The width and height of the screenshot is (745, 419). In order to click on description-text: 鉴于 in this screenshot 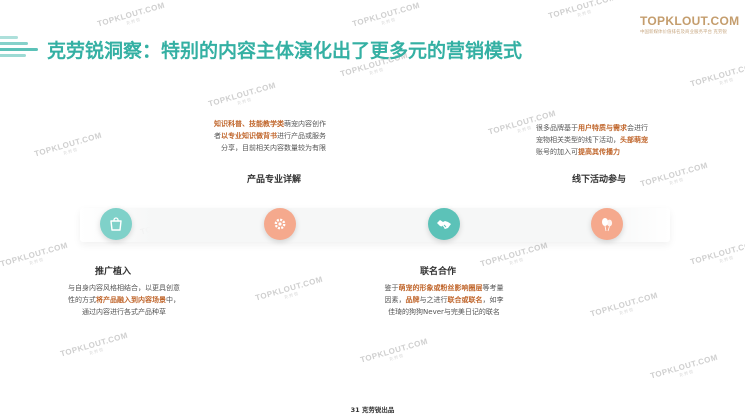, I will do `click(391, 288)`.